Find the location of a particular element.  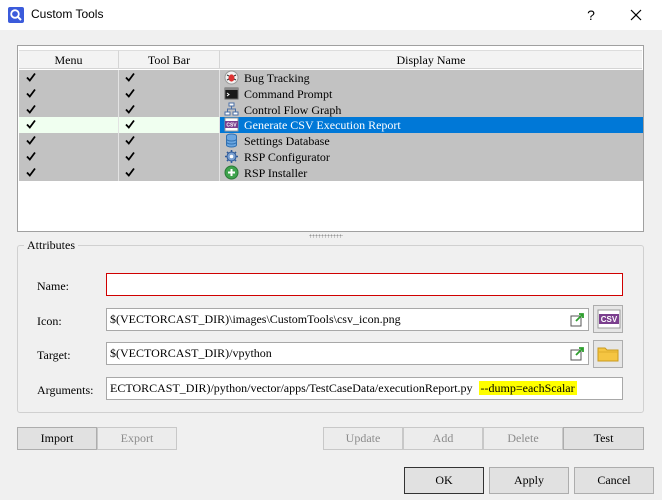

close-icon is located at coordinates (636, 15).